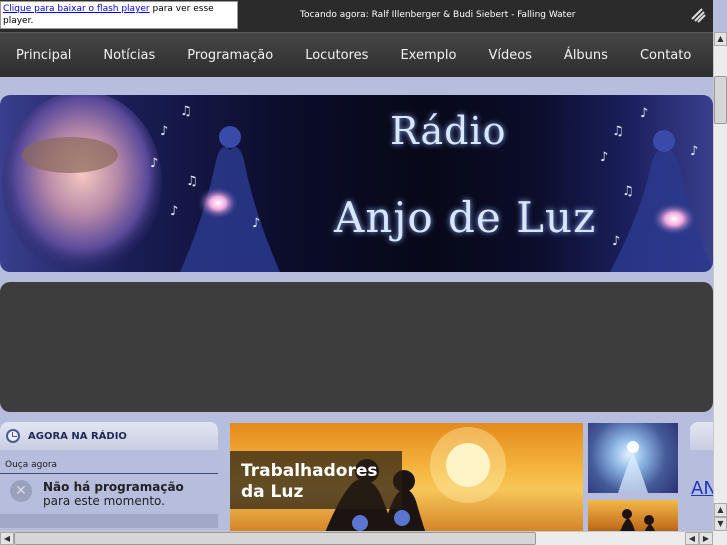 Image resolution: width=727 pixels, height=545 pixels. I want to click on no-program-message: ✕ Não há programação para este momento., so click(109, 494).